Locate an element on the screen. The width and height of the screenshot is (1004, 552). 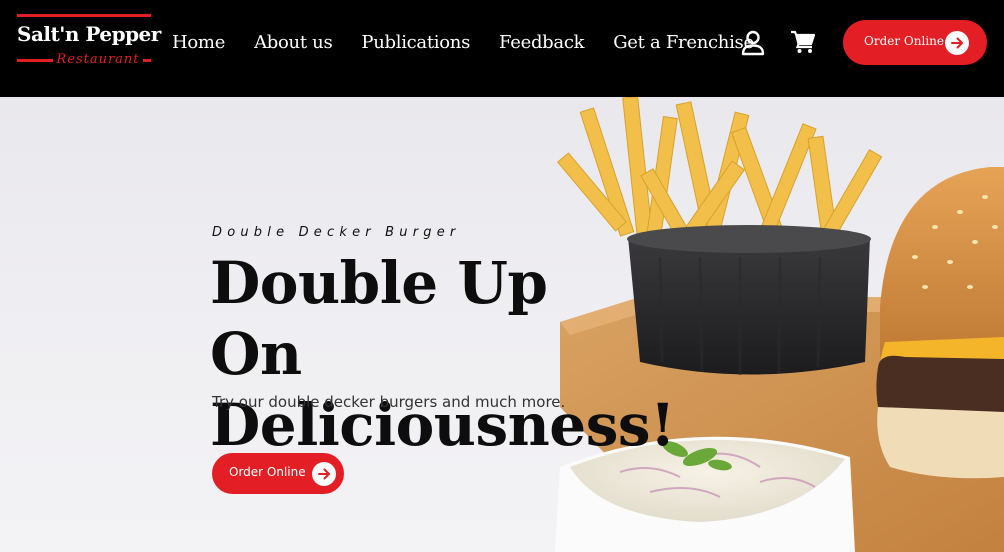
order-online-header-label: Order Online is located at coordinates (904, 41).